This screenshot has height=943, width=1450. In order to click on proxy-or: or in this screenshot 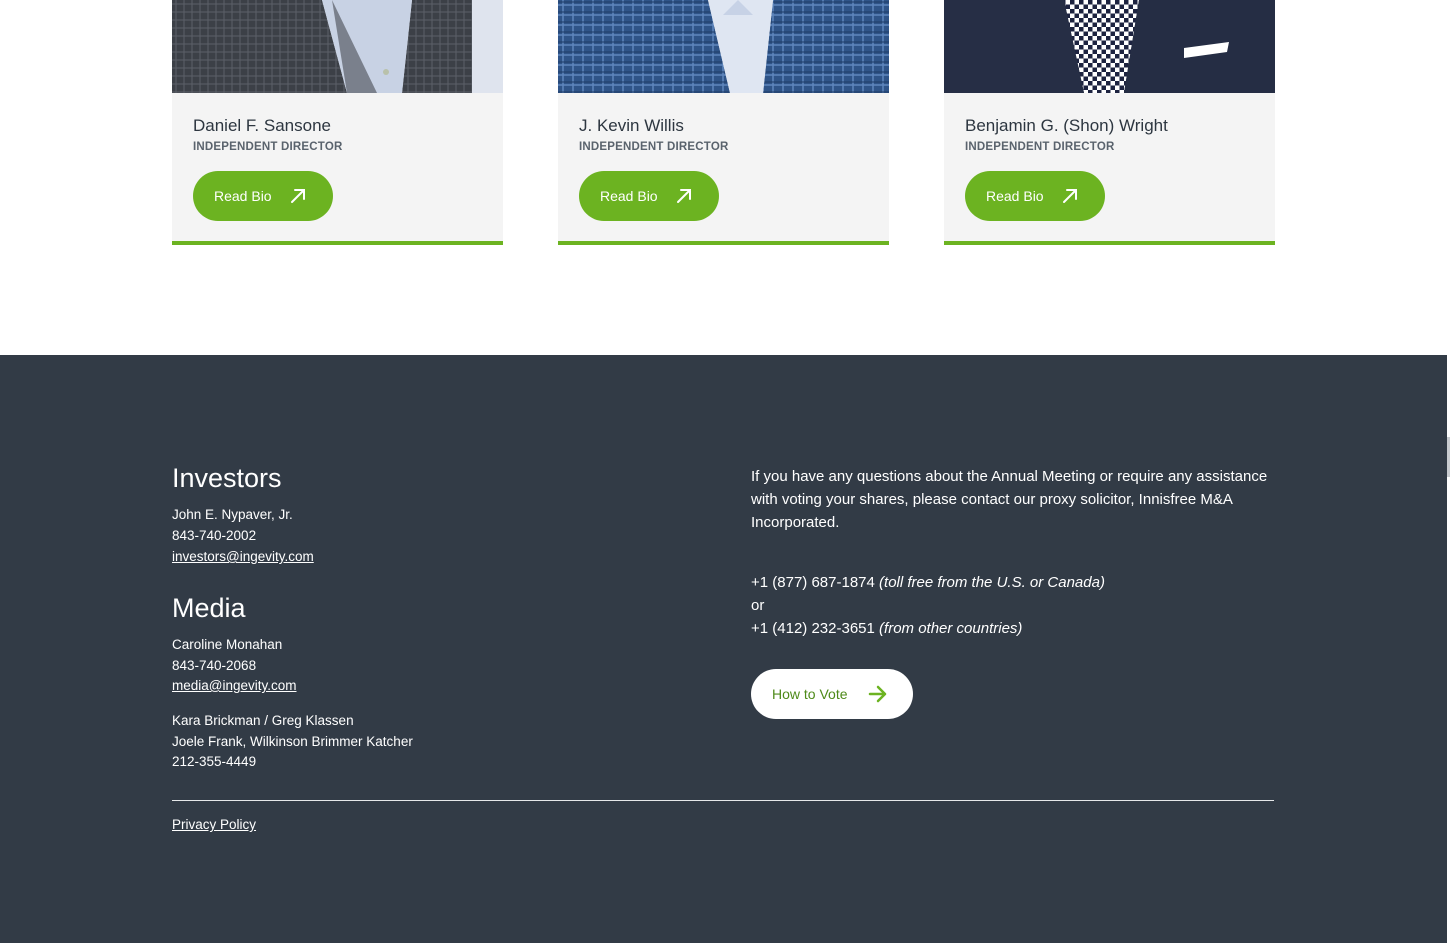, I will do `click(758, 605)`.